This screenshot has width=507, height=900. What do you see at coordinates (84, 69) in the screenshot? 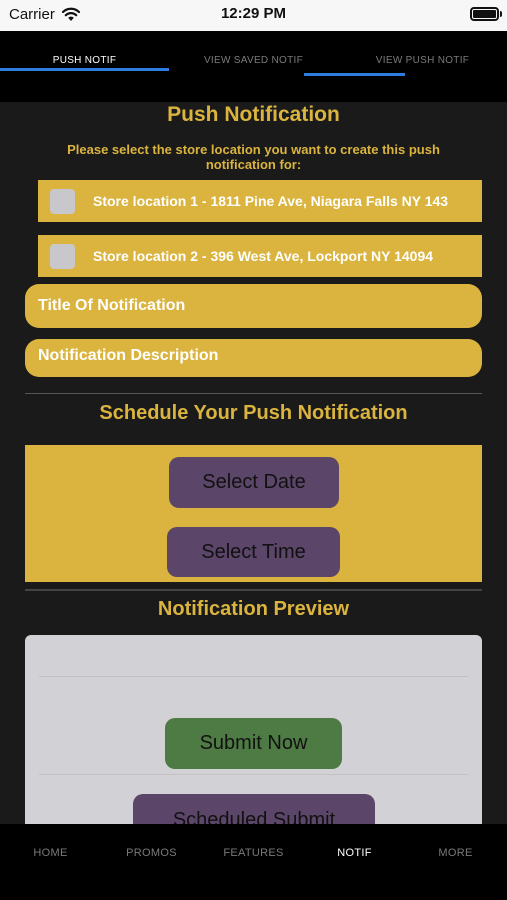
I see `active-tab-indicator` at bounding box center [84, 69].